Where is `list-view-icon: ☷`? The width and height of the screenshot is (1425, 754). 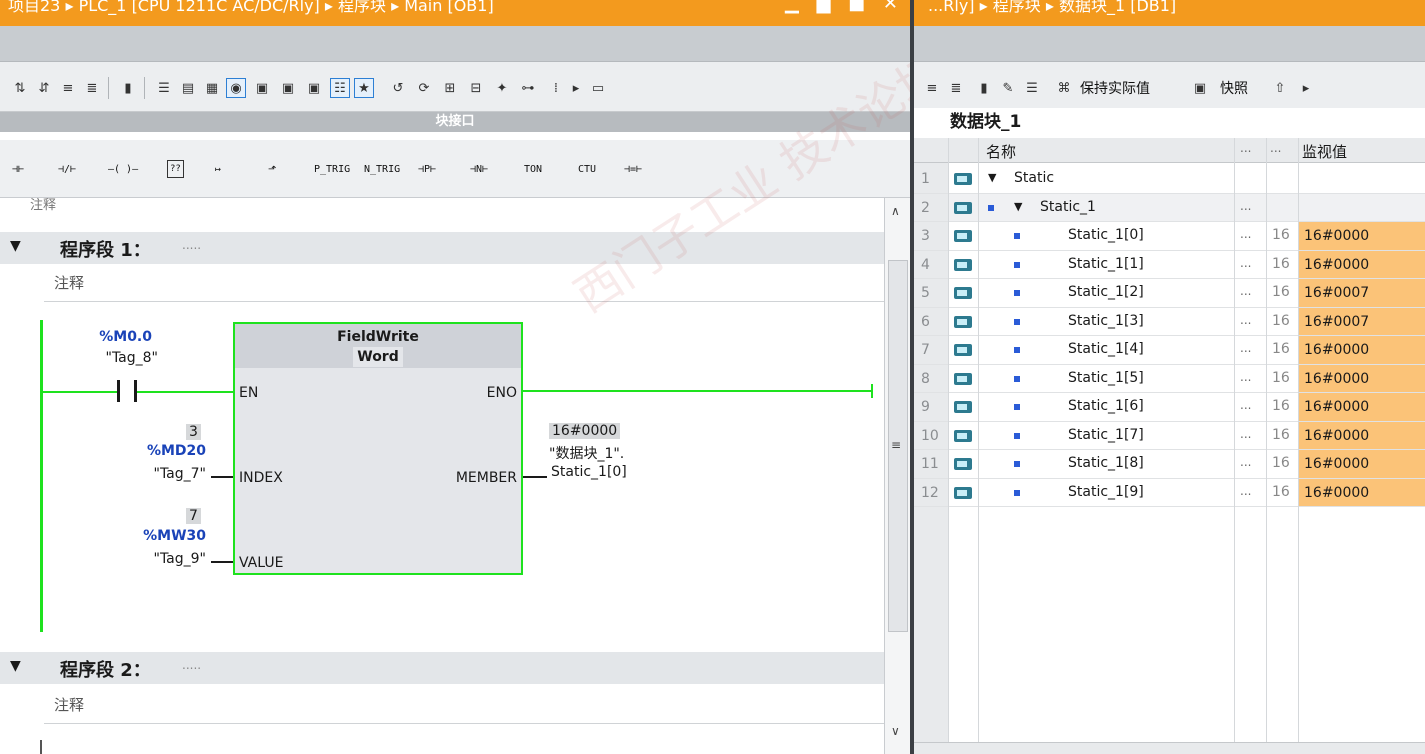
list-view-icon: ☷ is located at coordinates (340, 88).